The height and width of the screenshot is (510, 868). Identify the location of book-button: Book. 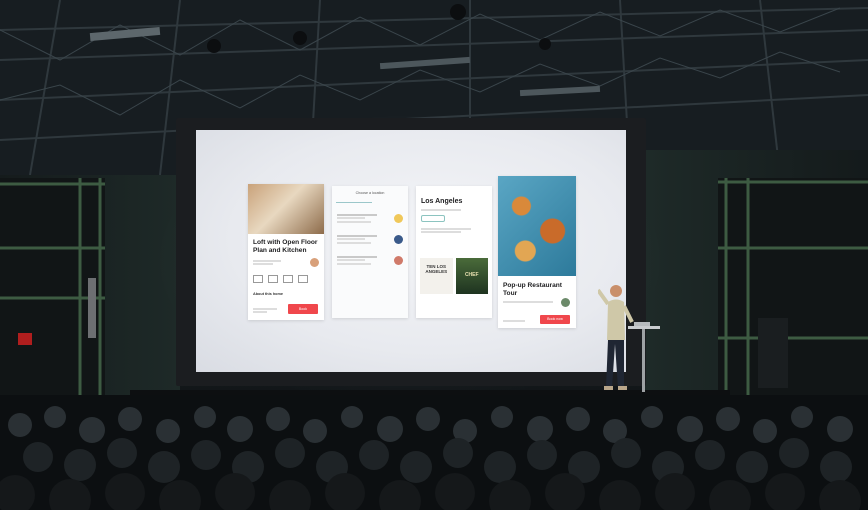
(303, 309).